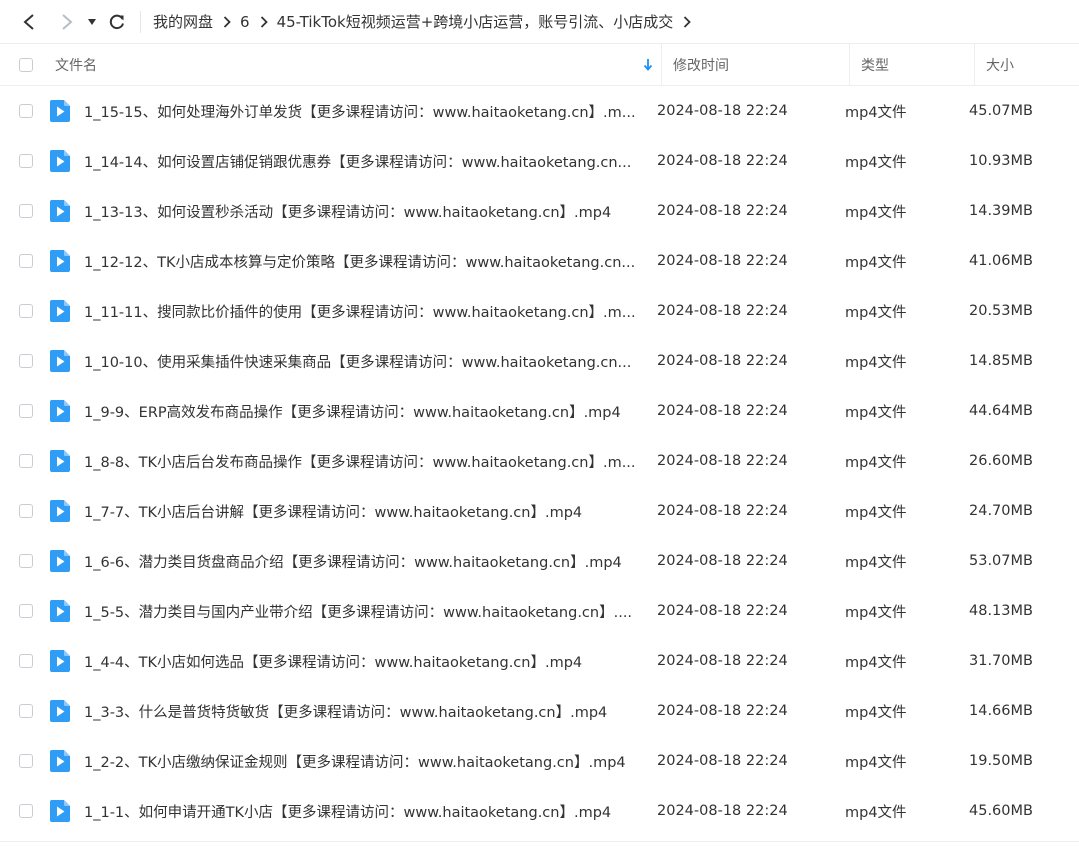 Image resolution: width=1079 pixels, height=855 pixels. What do you see at coordinates (117, 22) in the screenshot?
I see `refresh-button` at bounding box center [117, 22].